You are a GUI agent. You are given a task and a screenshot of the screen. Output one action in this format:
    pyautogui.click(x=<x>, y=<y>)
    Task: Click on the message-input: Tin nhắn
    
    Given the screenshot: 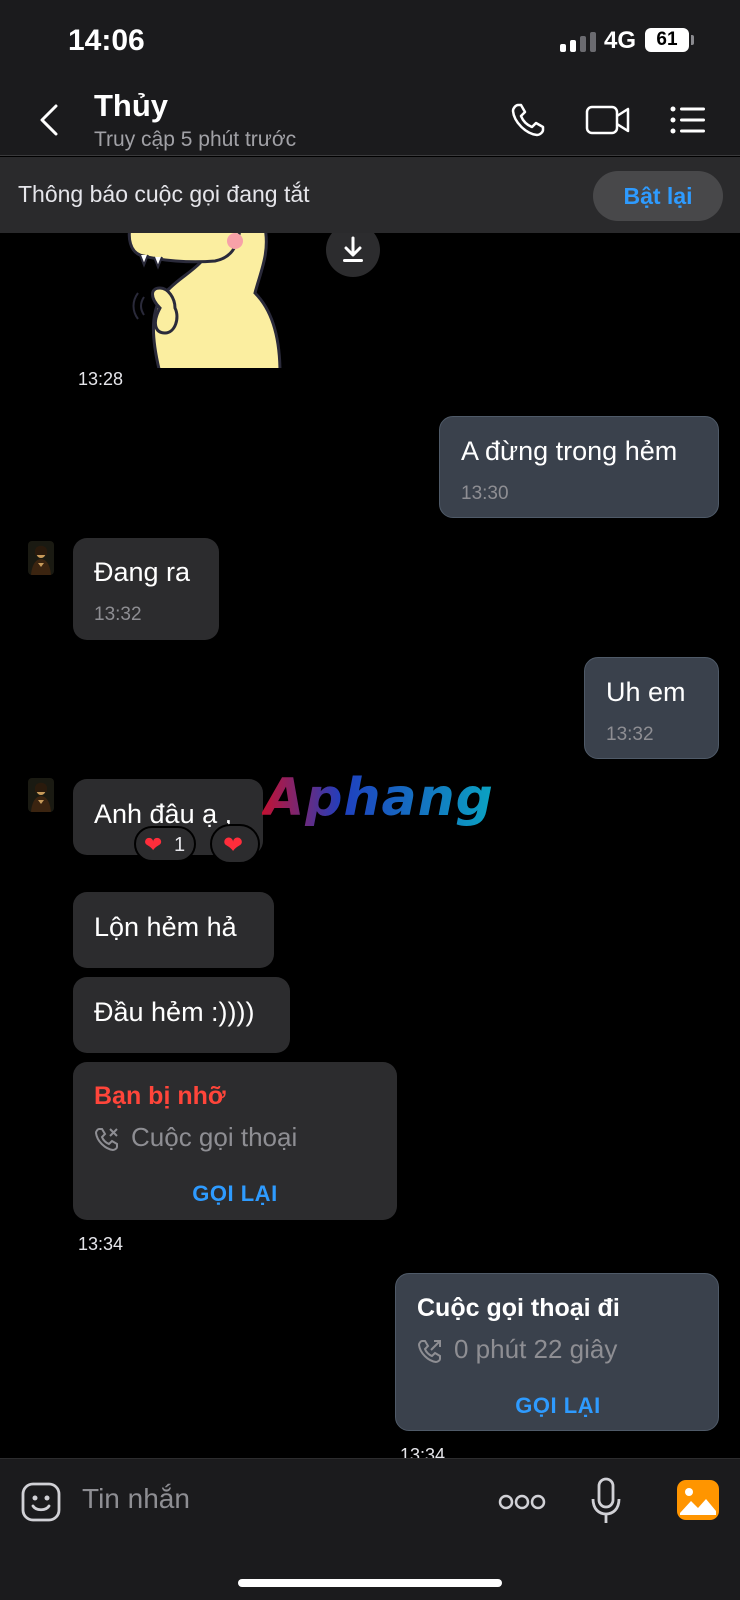 What is the action you would take?
    pyautogui.click(x=136, y=1499)
    